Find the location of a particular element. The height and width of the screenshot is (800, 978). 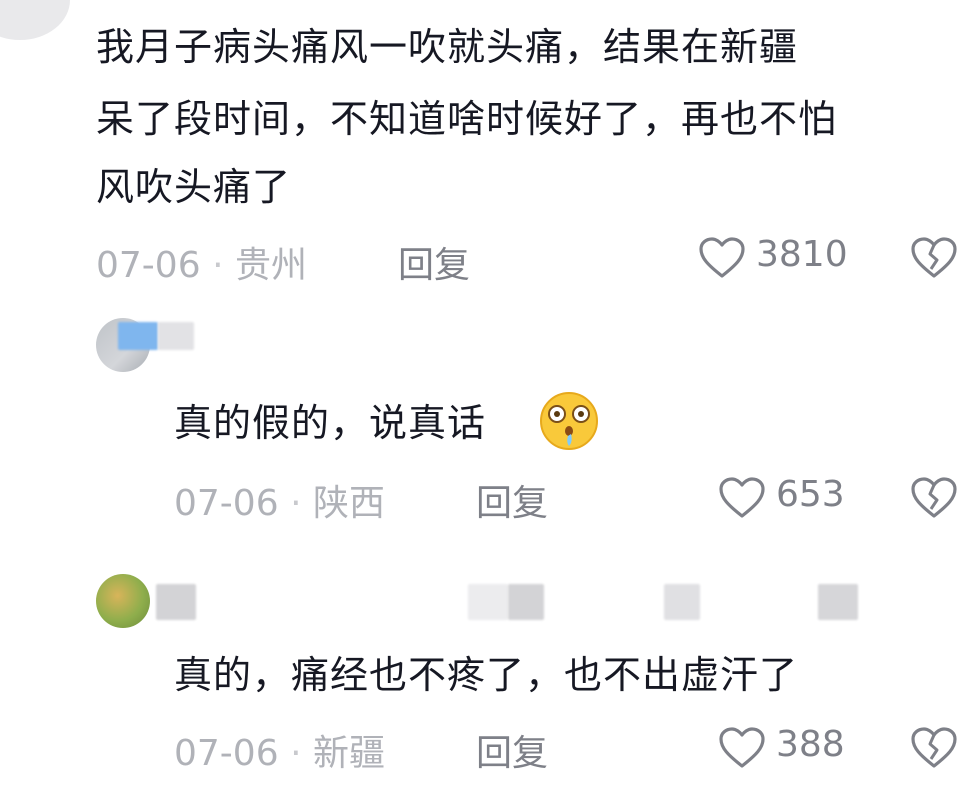

comment-location: 新疆 is located at coordinates (348, 753).